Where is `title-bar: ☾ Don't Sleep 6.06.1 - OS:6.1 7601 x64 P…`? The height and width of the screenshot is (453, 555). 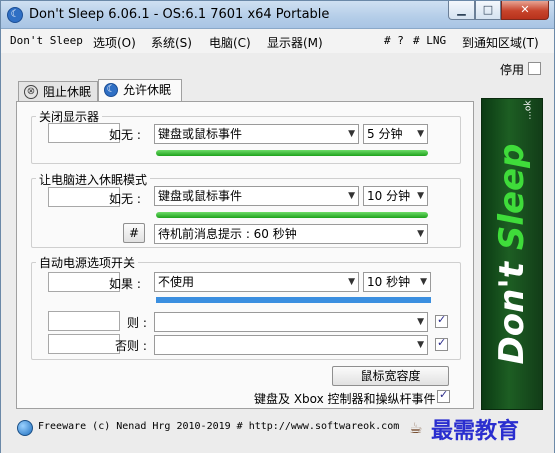
title-bar: ☾ Don't Sleep 6.06.1 - OS:6.1 7601 x64 P… is located at coordinates (277, 15).